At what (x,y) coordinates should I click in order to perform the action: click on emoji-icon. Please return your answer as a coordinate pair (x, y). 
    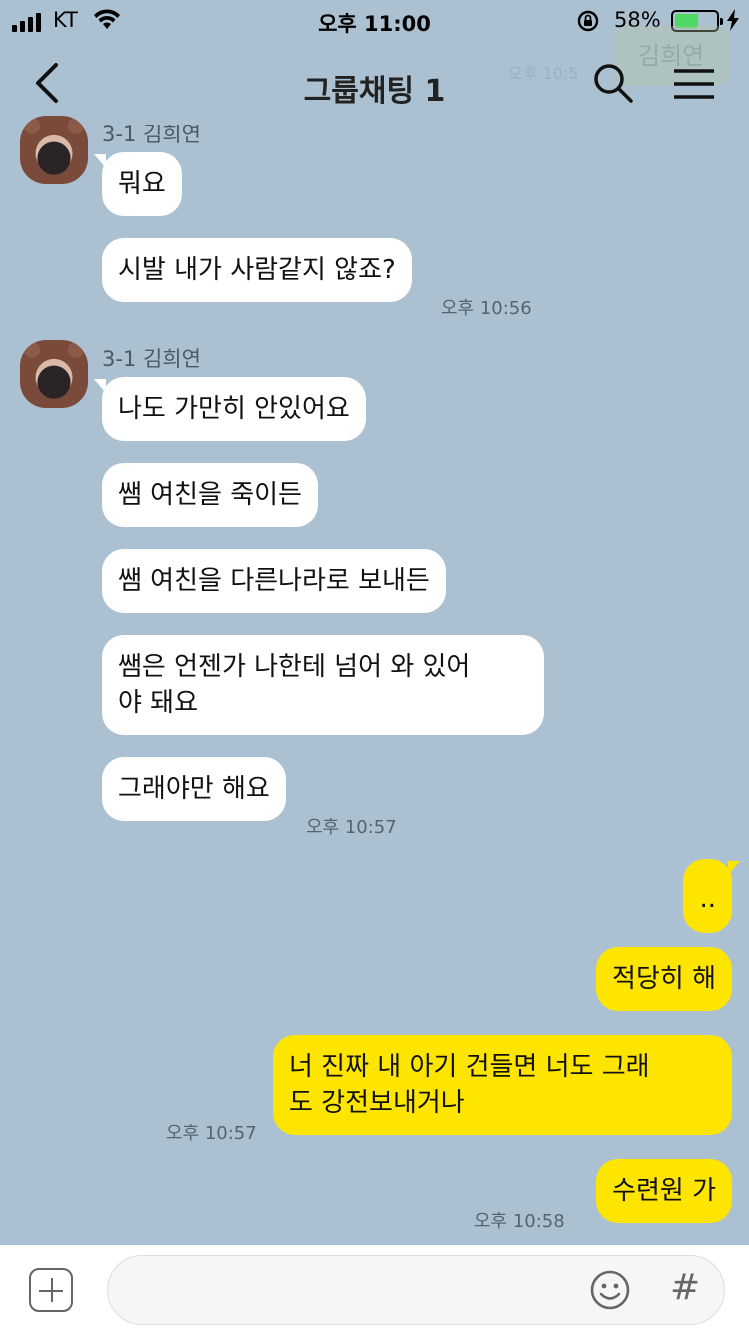
    Looking at the image, I should click on (610, 1290).